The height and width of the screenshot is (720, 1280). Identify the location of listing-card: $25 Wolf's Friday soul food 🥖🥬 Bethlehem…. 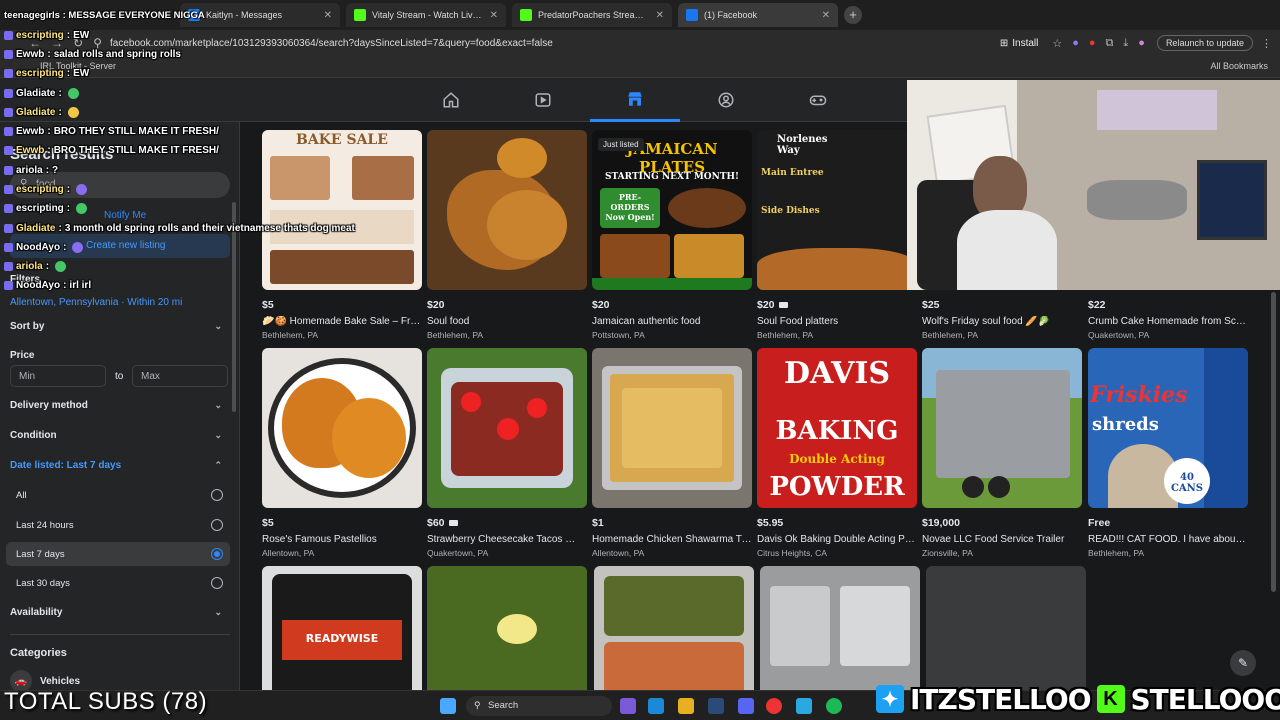
(1002, 316).